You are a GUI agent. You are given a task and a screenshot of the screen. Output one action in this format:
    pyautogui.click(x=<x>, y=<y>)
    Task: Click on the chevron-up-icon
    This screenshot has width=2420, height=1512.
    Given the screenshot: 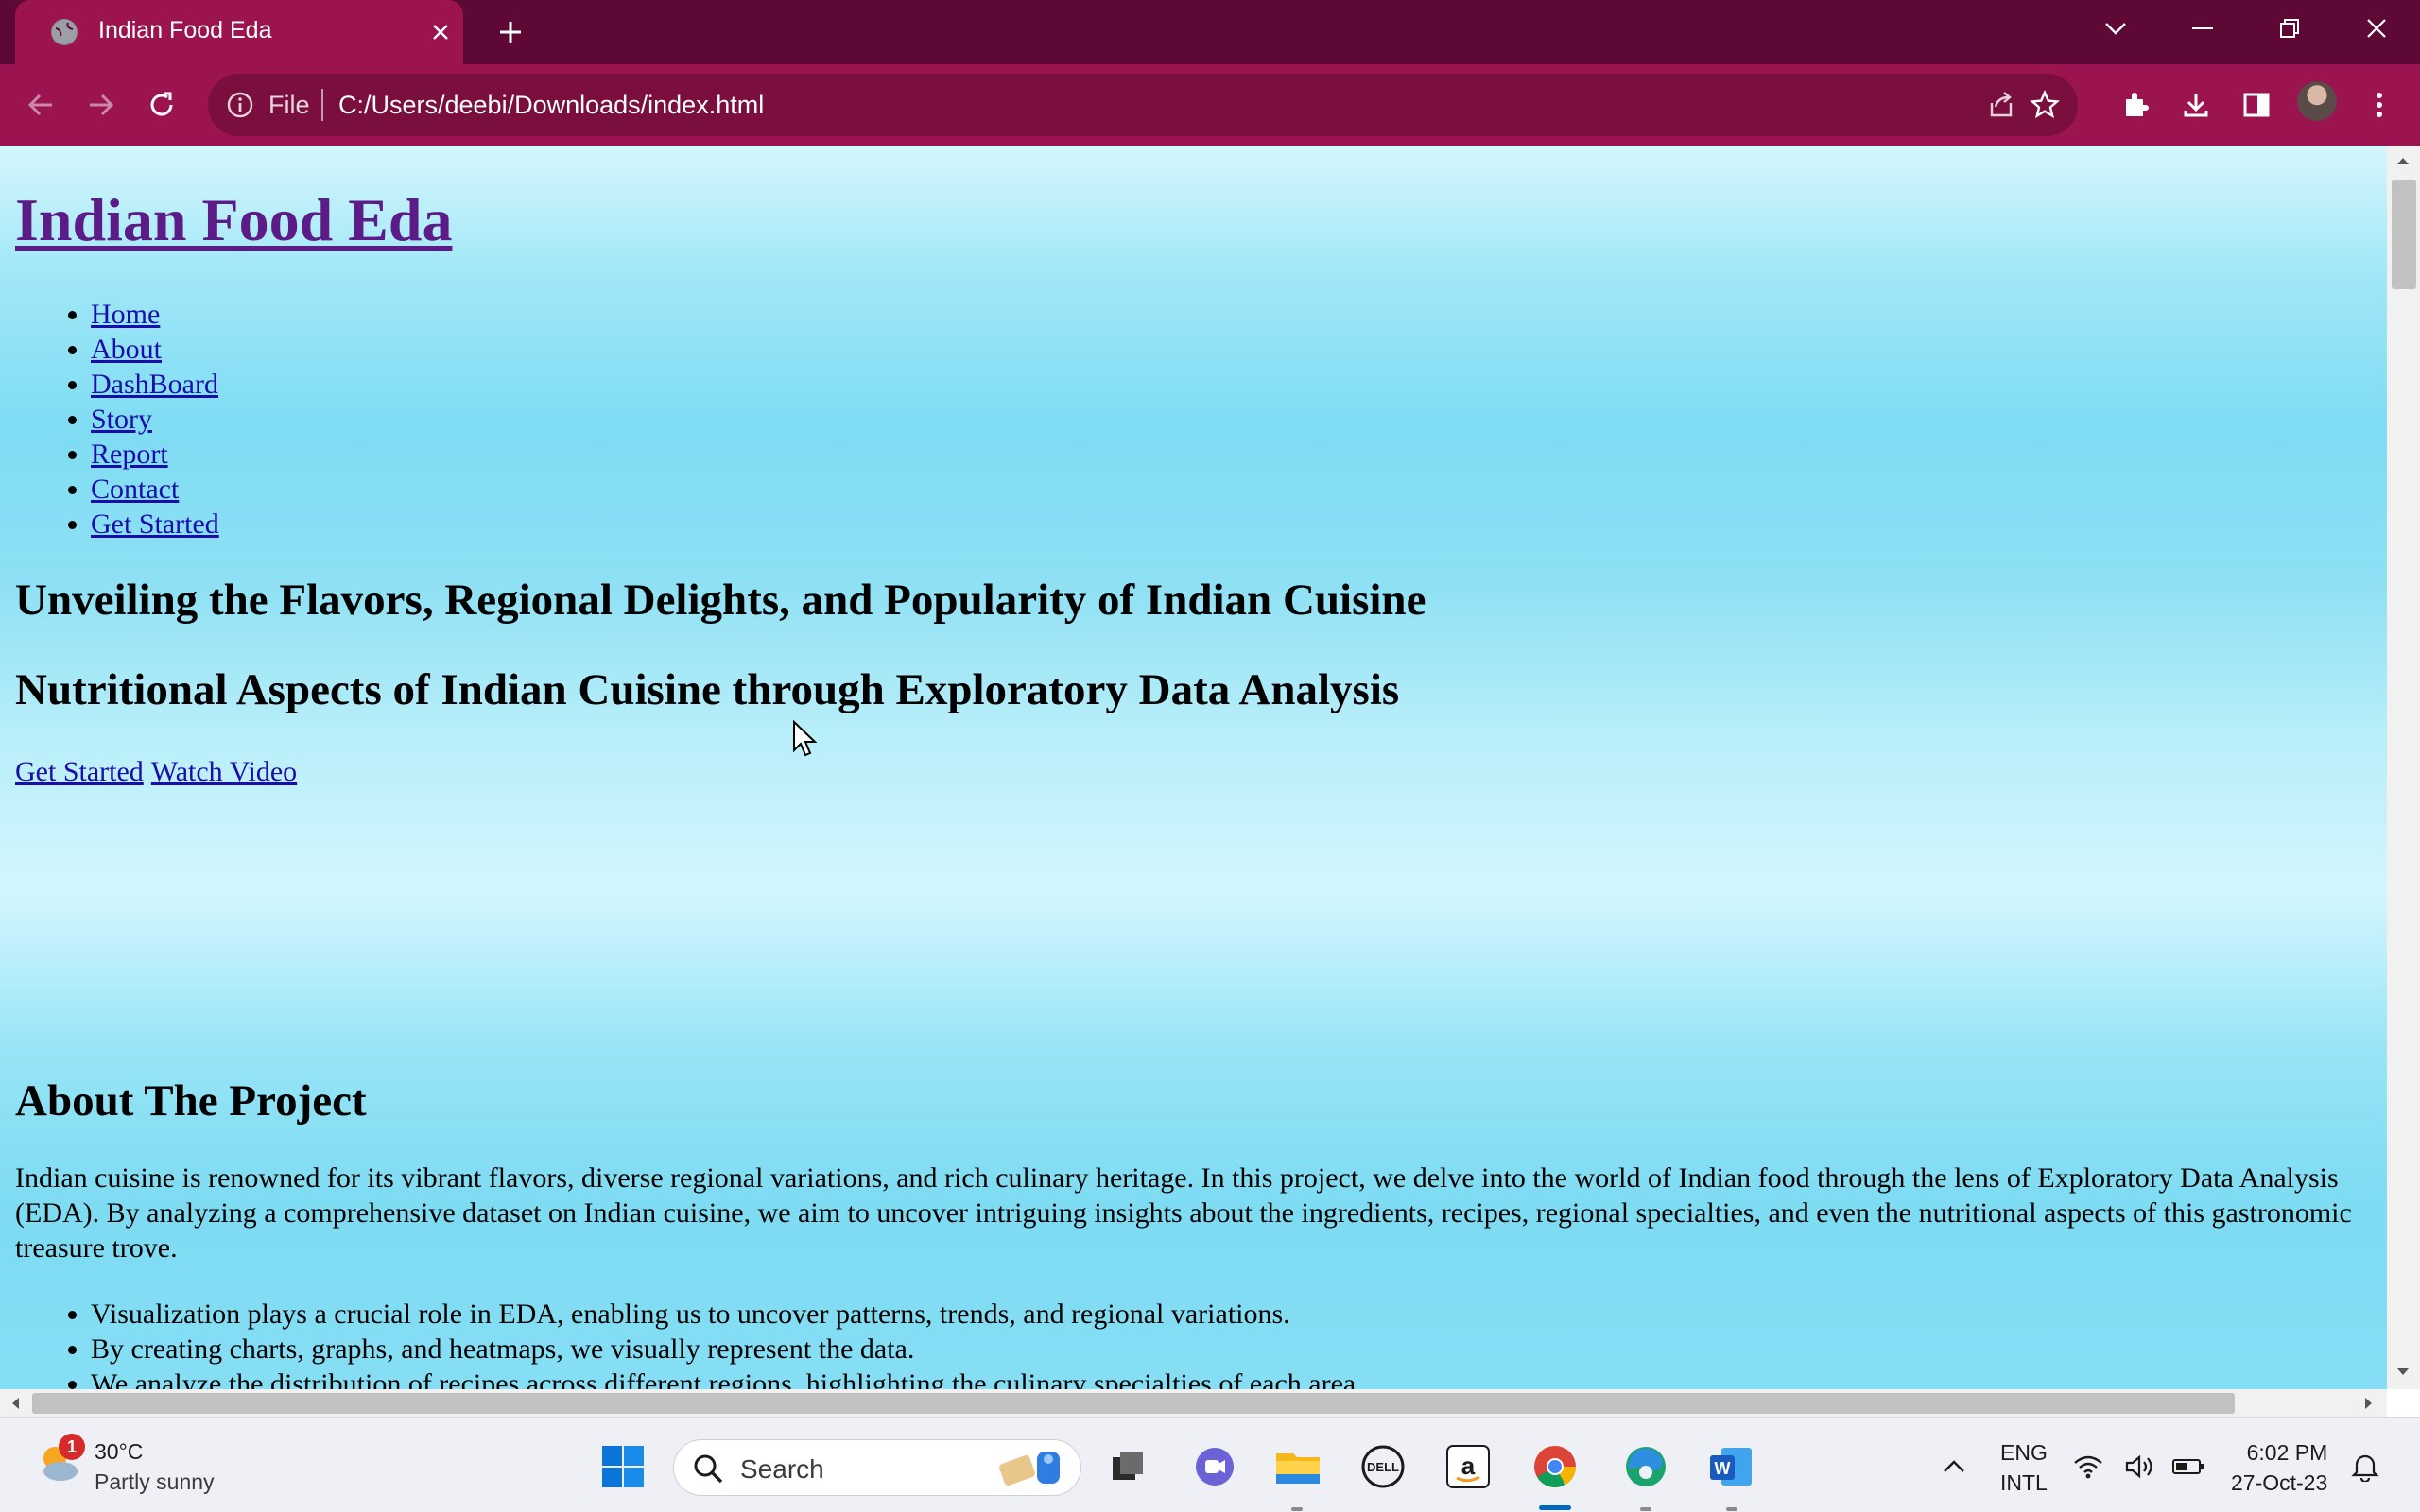 What is the action you would take?
    pyautogui.click(x=1954, y=1466)
    